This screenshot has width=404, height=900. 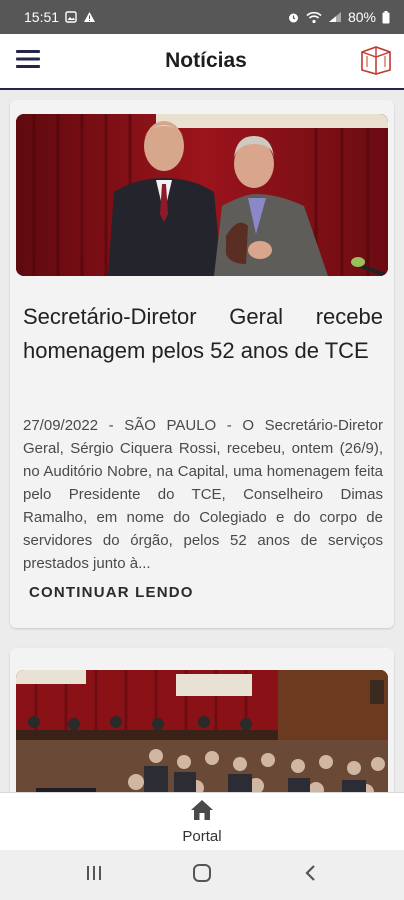 I want to click on battery-icon, so click(x=386, y=17).